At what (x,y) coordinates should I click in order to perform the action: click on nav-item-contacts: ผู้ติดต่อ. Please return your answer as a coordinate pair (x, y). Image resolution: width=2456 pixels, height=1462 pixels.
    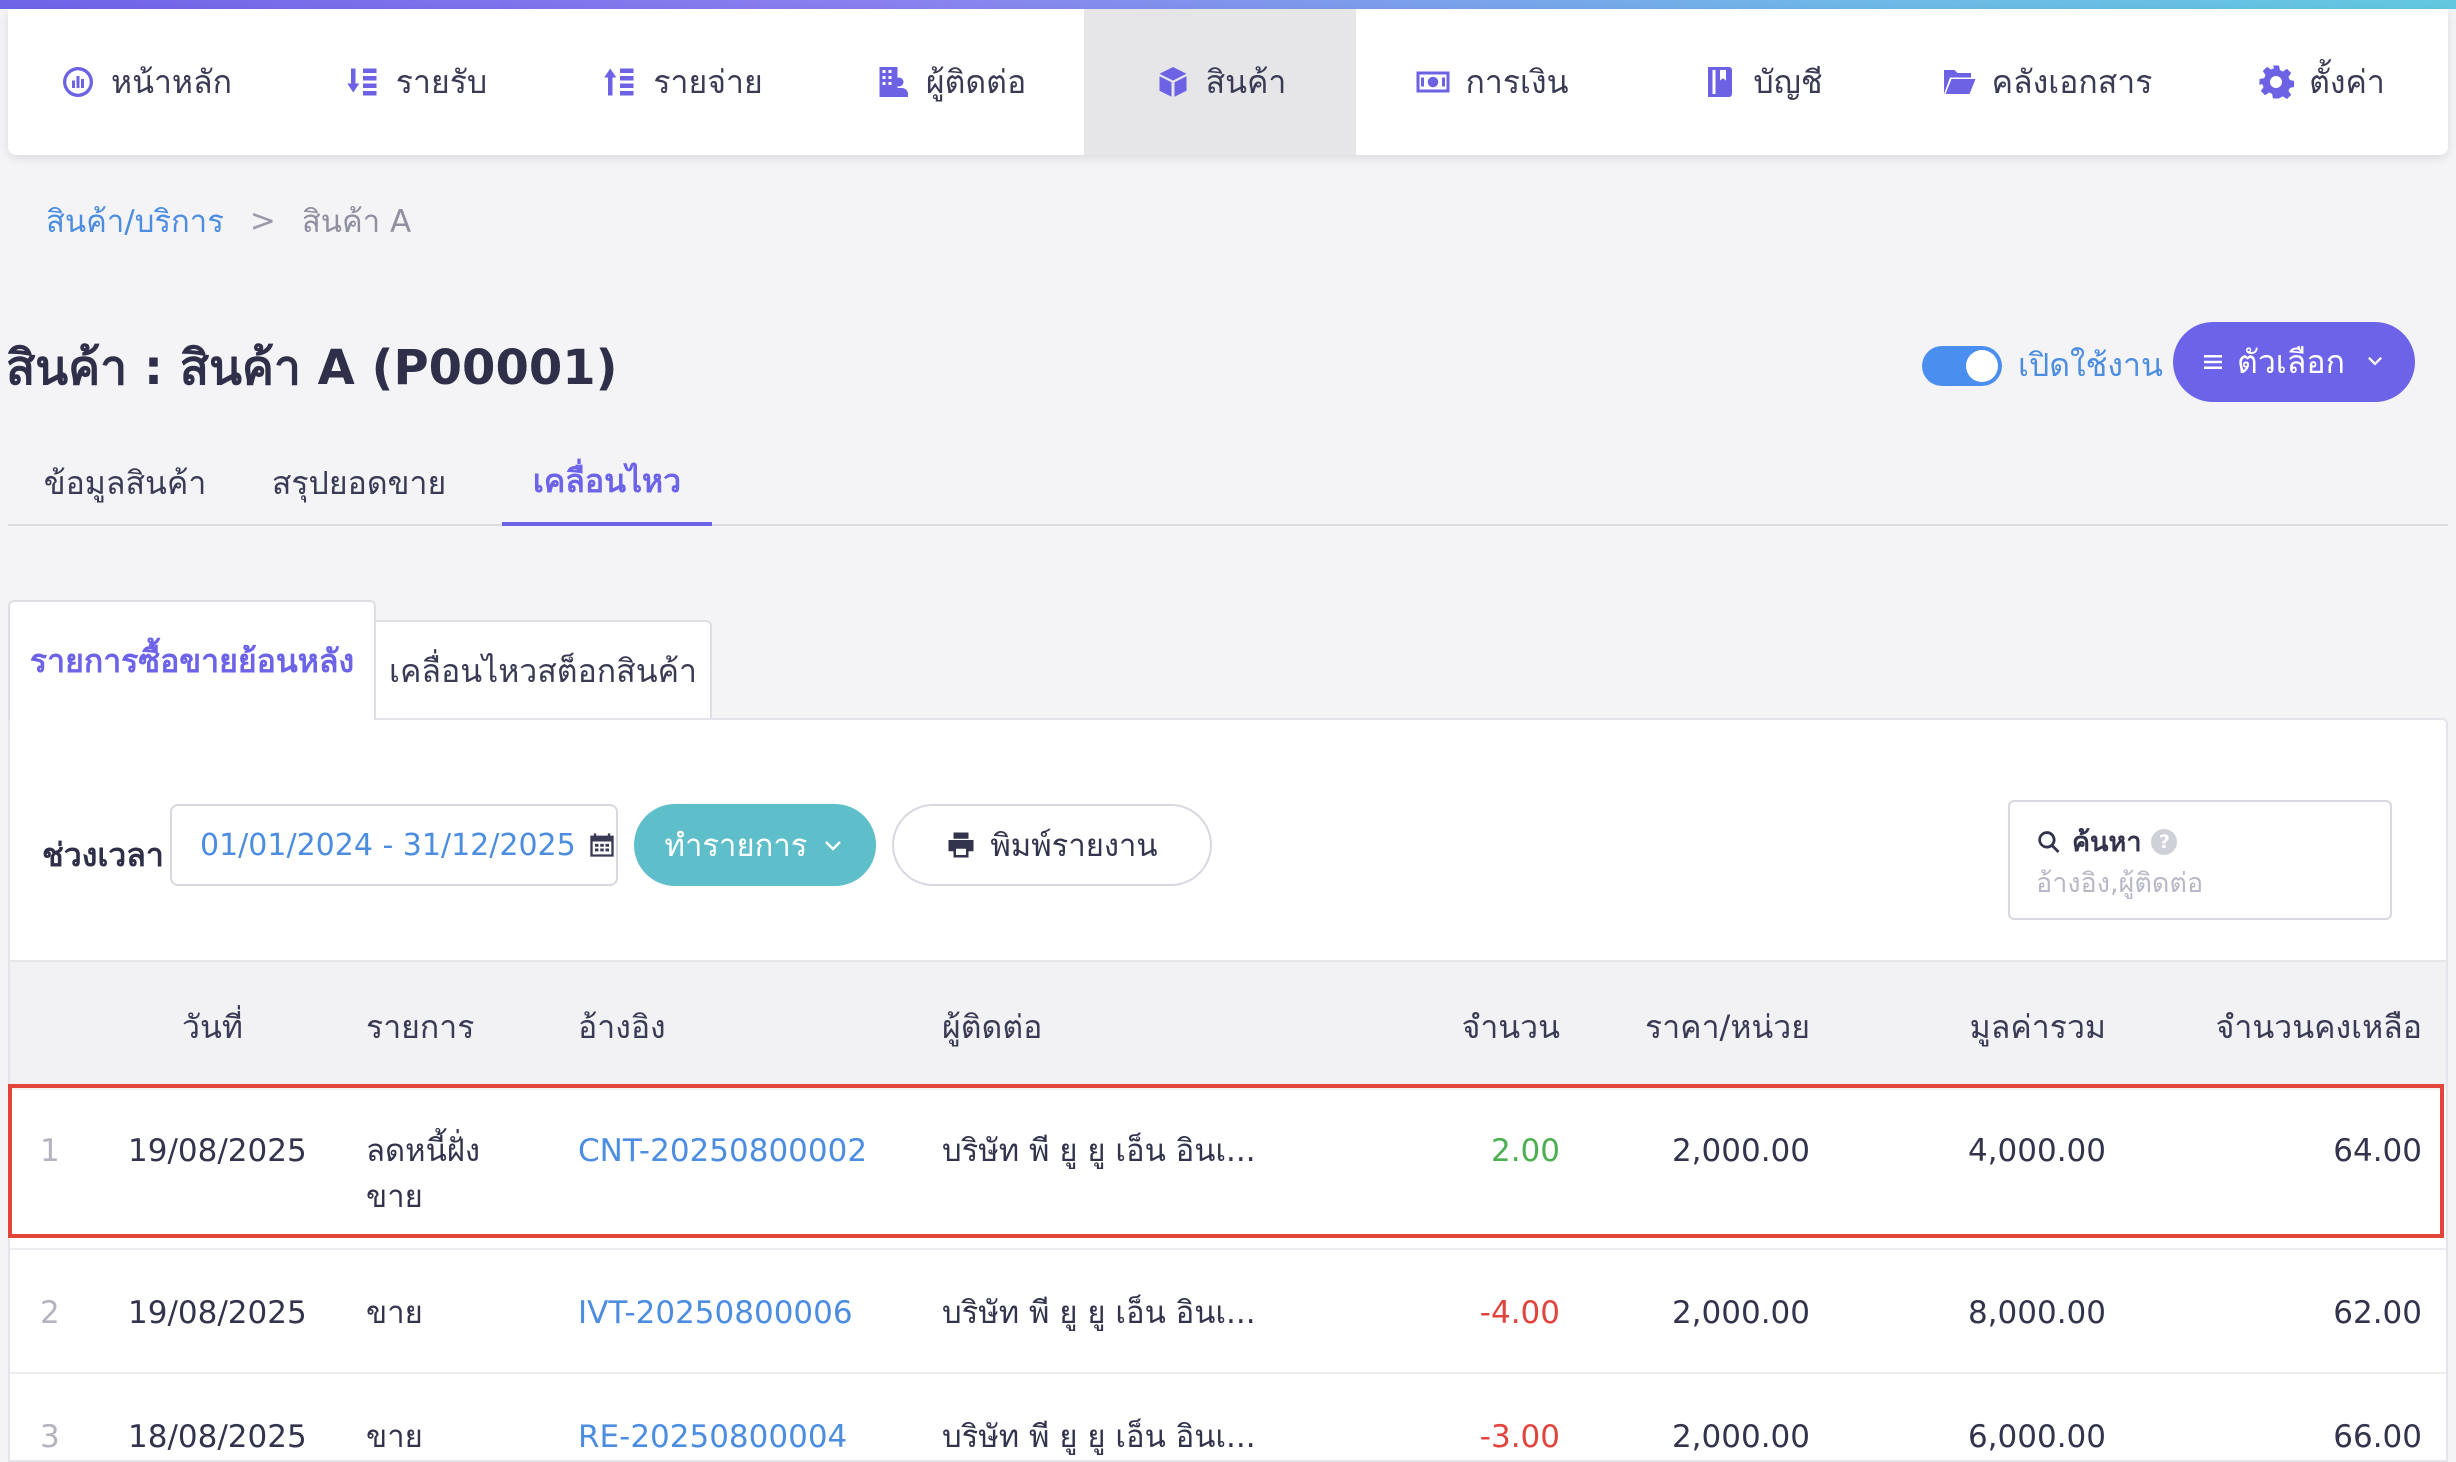
    Looking at the image, I should click on (950, 82).